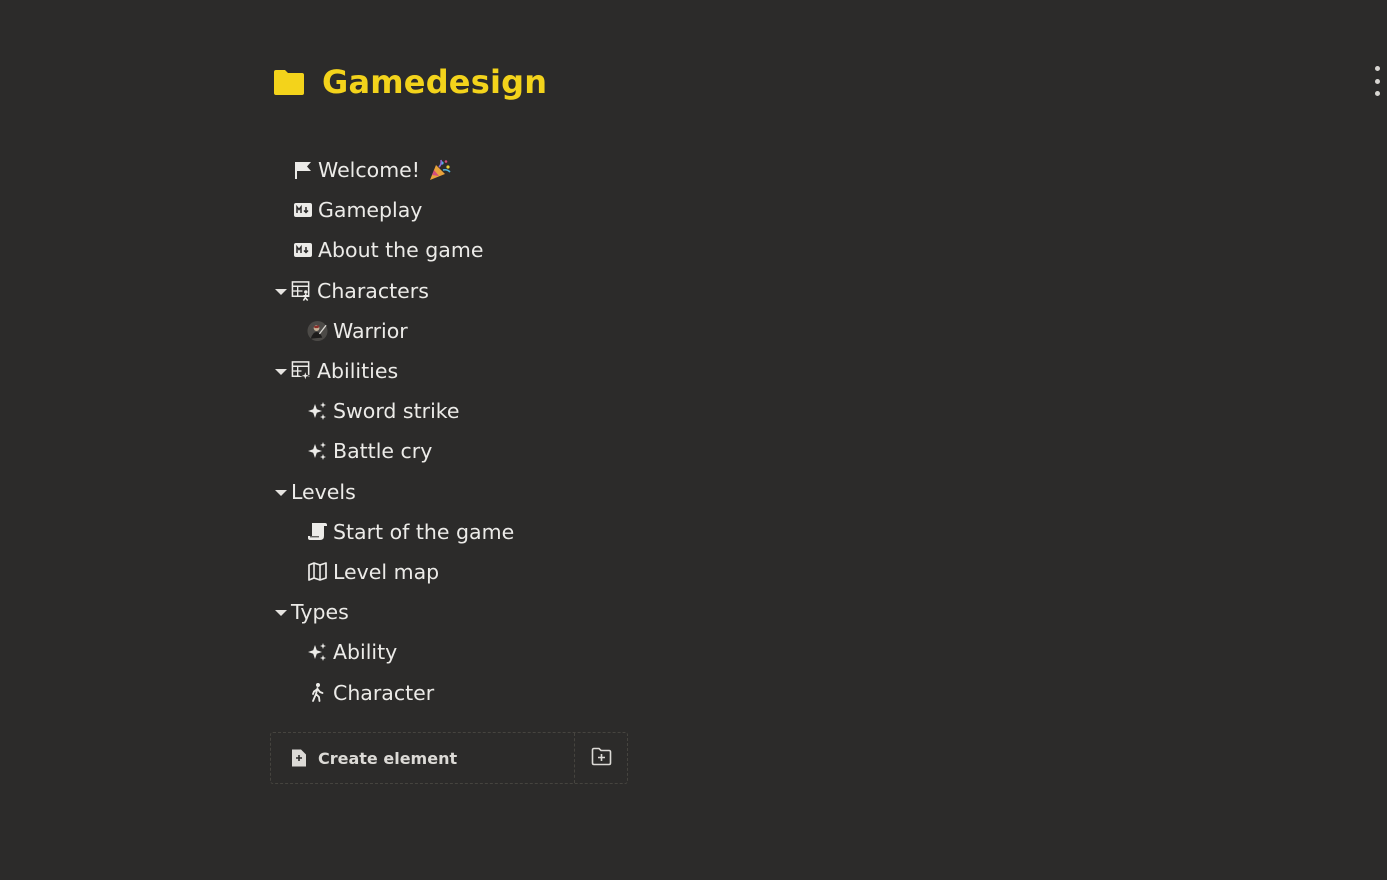 This screenshot has height=880, width=1387. Describe the element at coordinates (320, 612) in the screenshot. I see `tree-item-label: Types` at that location.